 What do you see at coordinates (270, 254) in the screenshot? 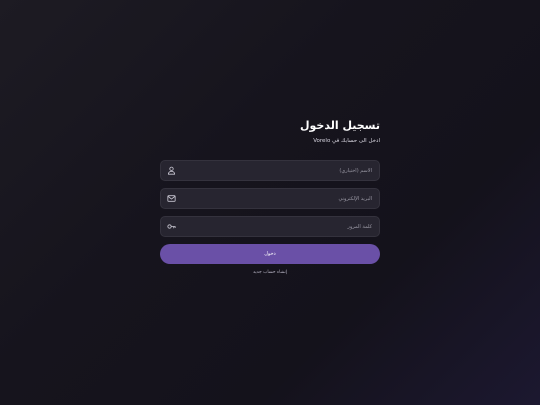
I see `login-button: دخول` at bounding box center [270, 254].